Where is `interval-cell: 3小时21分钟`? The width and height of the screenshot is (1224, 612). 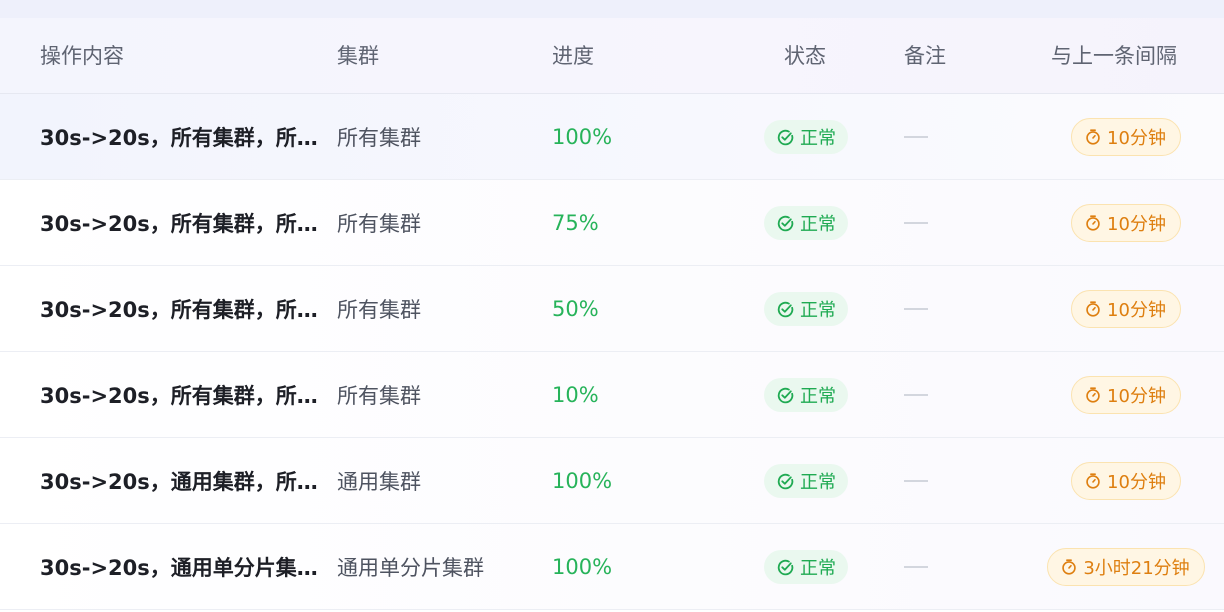
interval-cell: 3小时21分钟 is located at coordinates (1112, 567).